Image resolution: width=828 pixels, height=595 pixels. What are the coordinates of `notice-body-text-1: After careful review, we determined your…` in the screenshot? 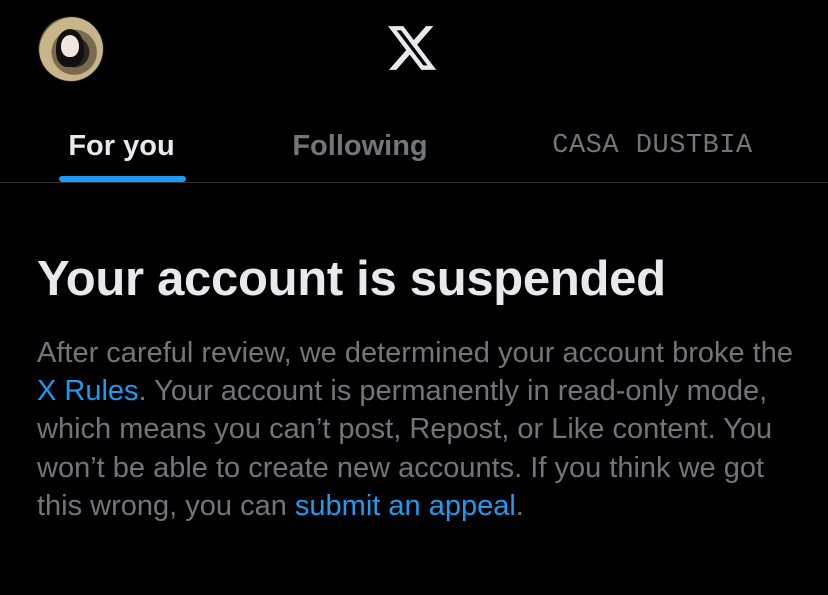 It's located at (415, 353).